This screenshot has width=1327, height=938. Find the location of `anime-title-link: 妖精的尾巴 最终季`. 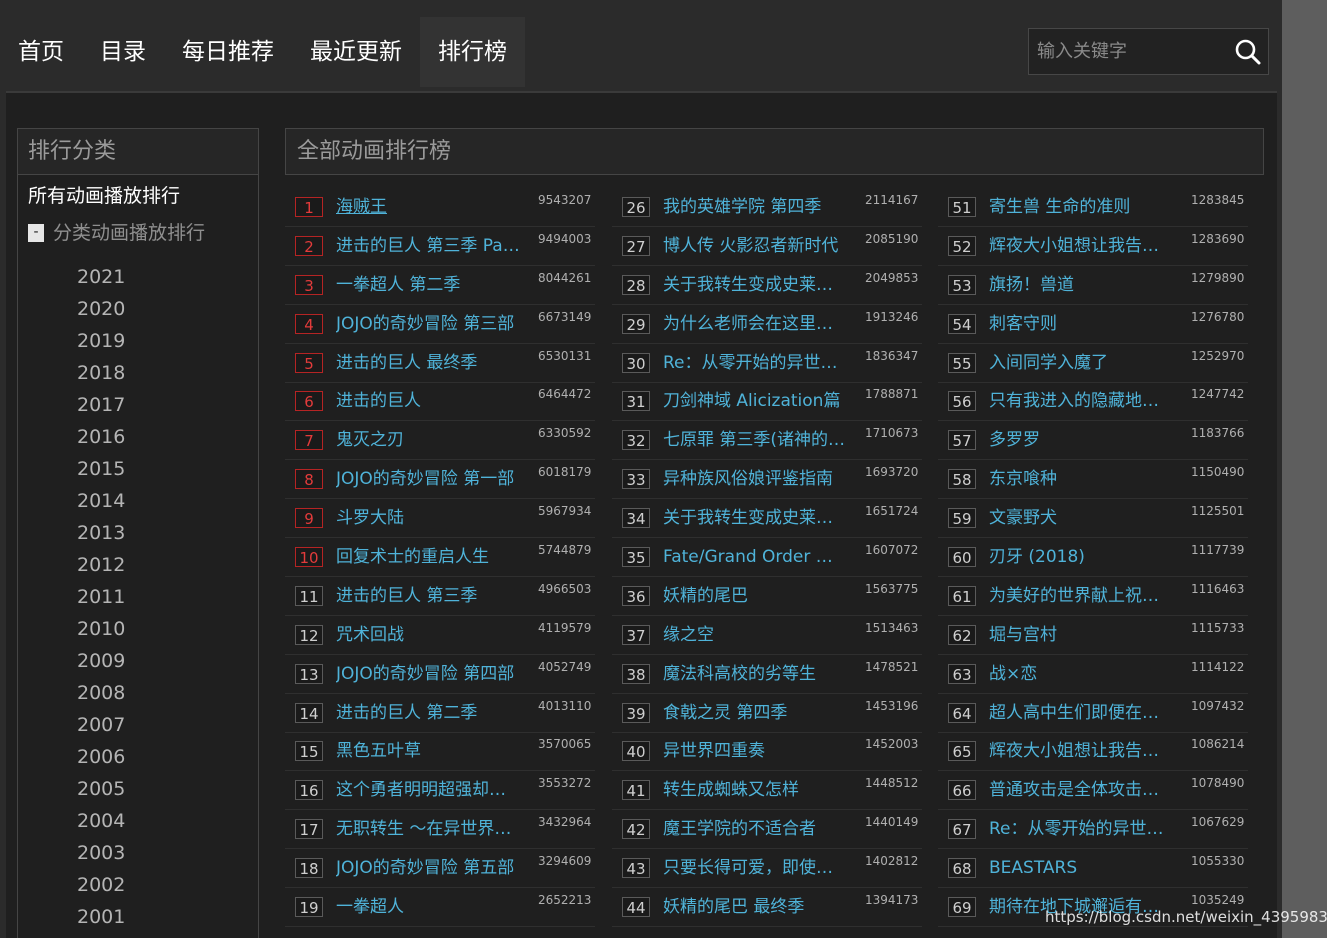

anime-title-link: 妖精的尾巴 最终季 is located at coordinates (755, 907).